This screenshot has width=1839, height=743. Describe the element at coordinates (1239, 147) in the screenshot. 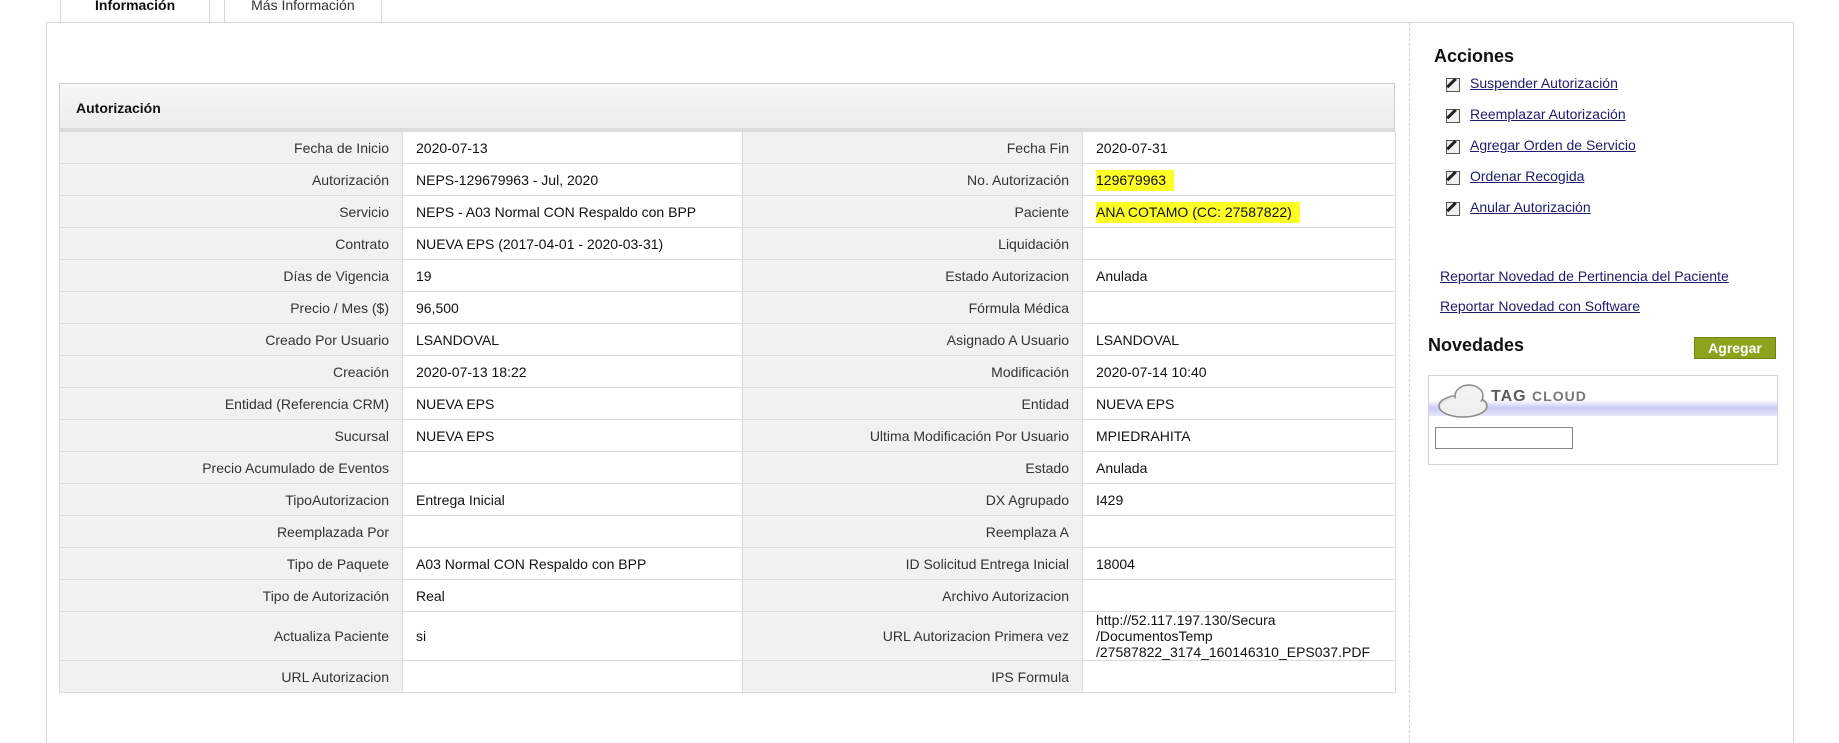

I see `field-value: 2020-07-31` at that location.